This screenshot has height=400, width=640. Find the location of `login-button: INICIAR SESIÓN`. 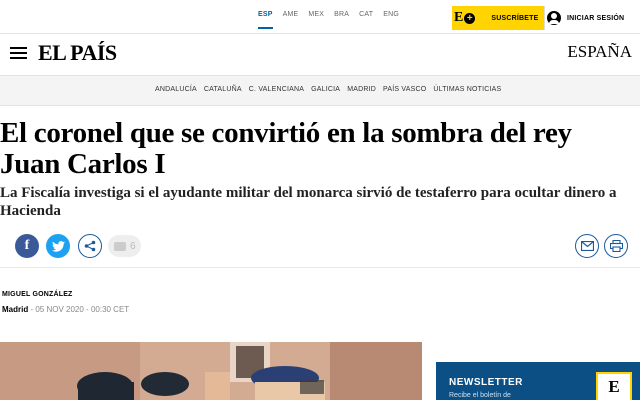

login-button: INICIAR SESIÓN is located at coordinates (592, 18).